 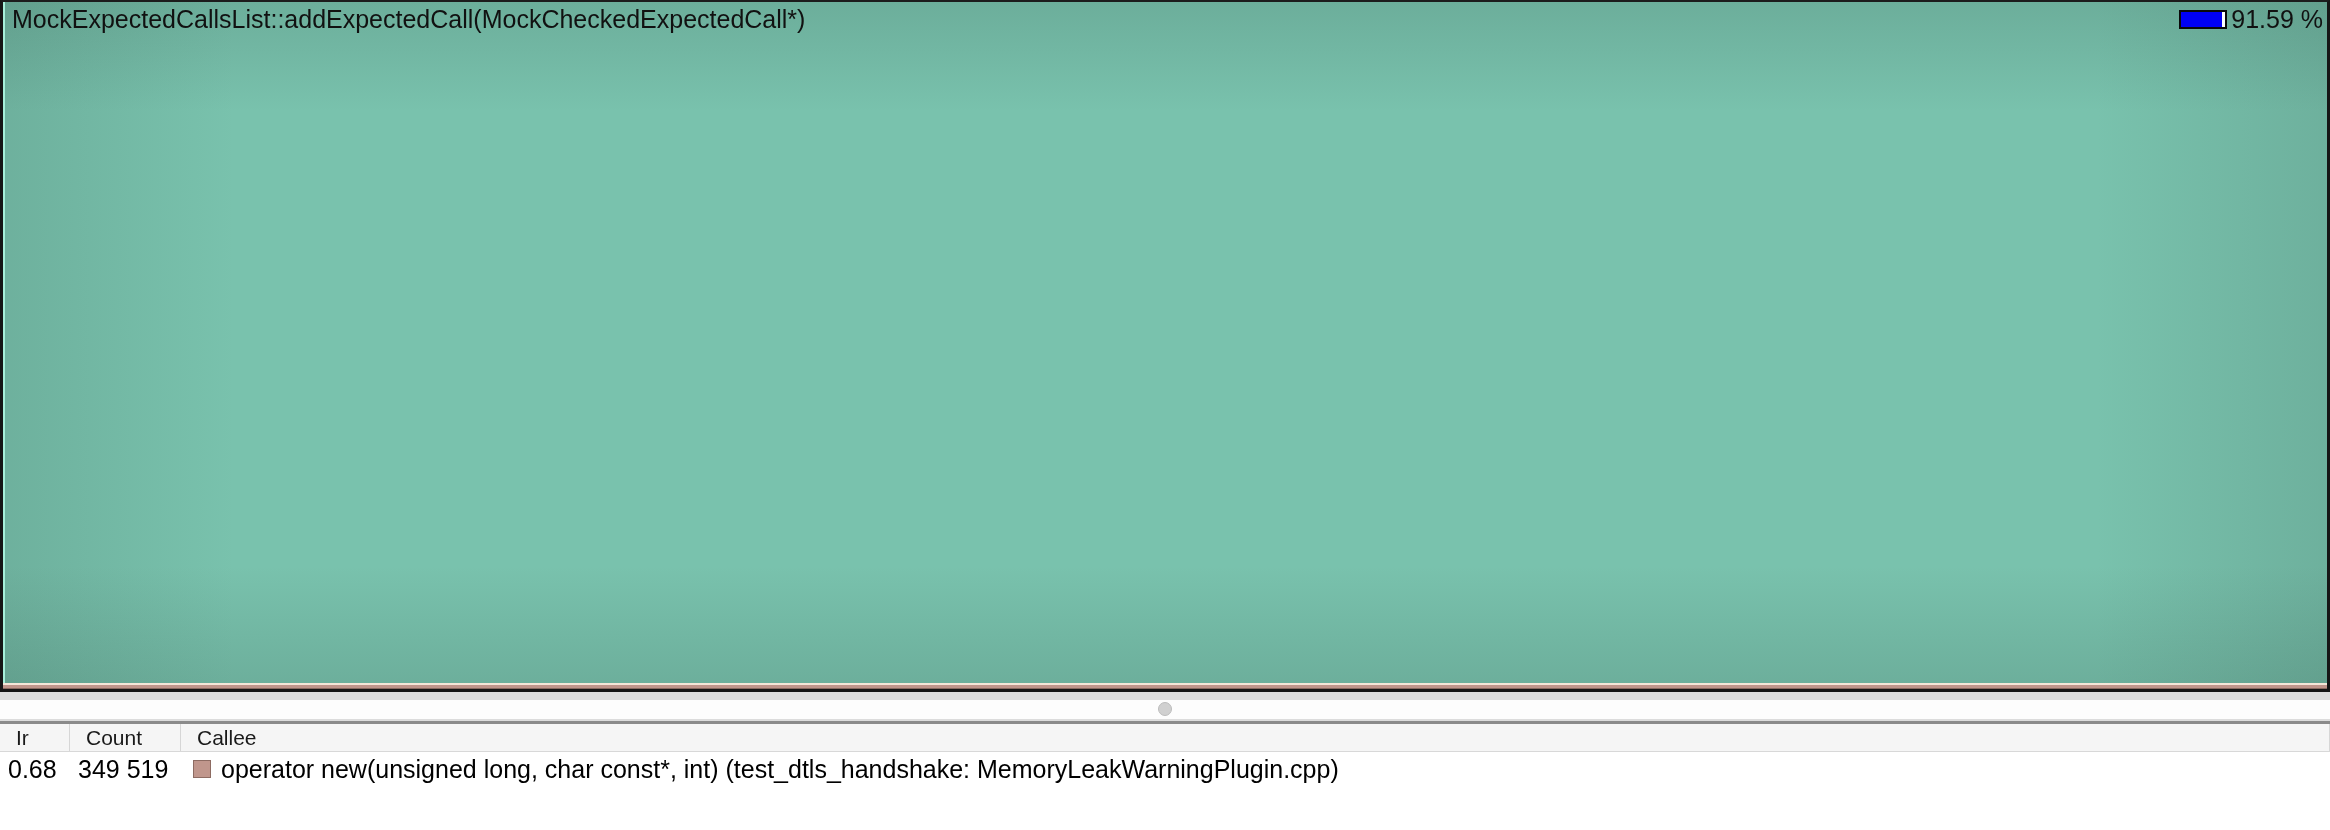 I want to click on treemap-title: MockExpectedCallsList::addExpectedCall(MockCheckedExpectedCall*), so click(x=409, y=19).